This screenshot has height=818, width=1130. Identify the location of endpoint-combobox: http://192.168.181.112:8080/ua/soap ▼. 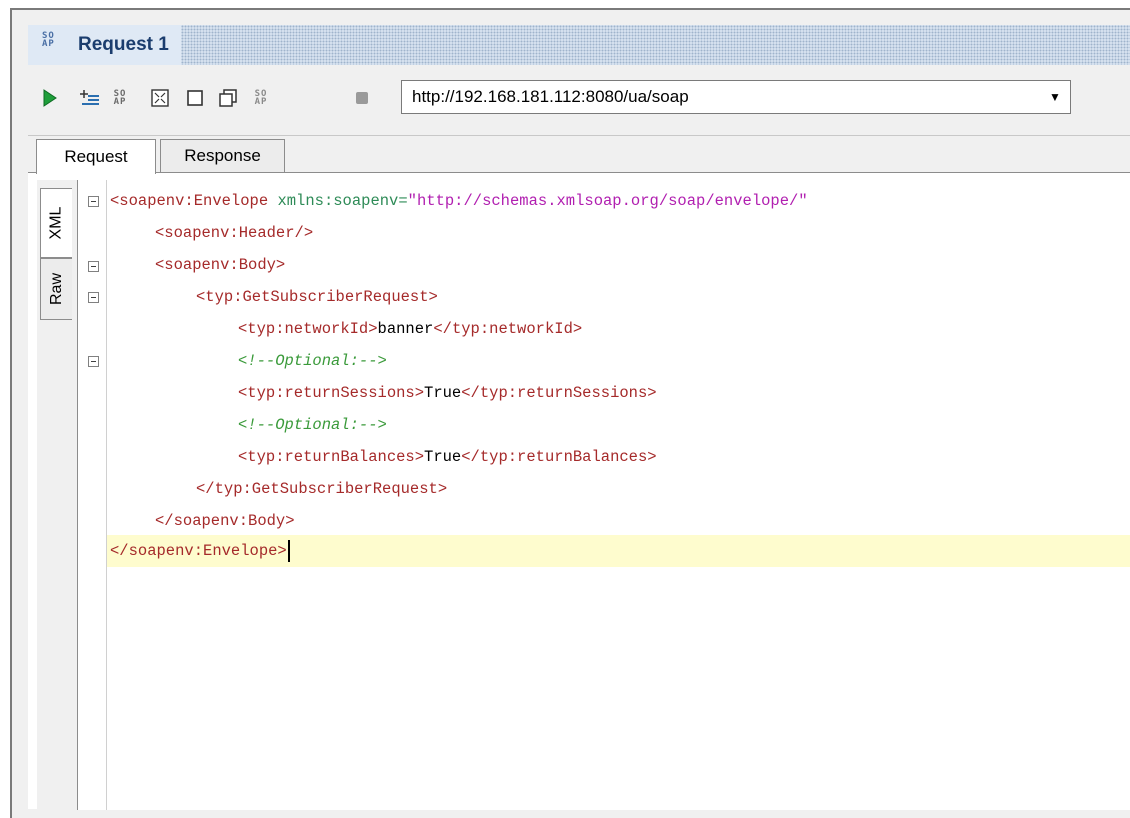
(736, 97).